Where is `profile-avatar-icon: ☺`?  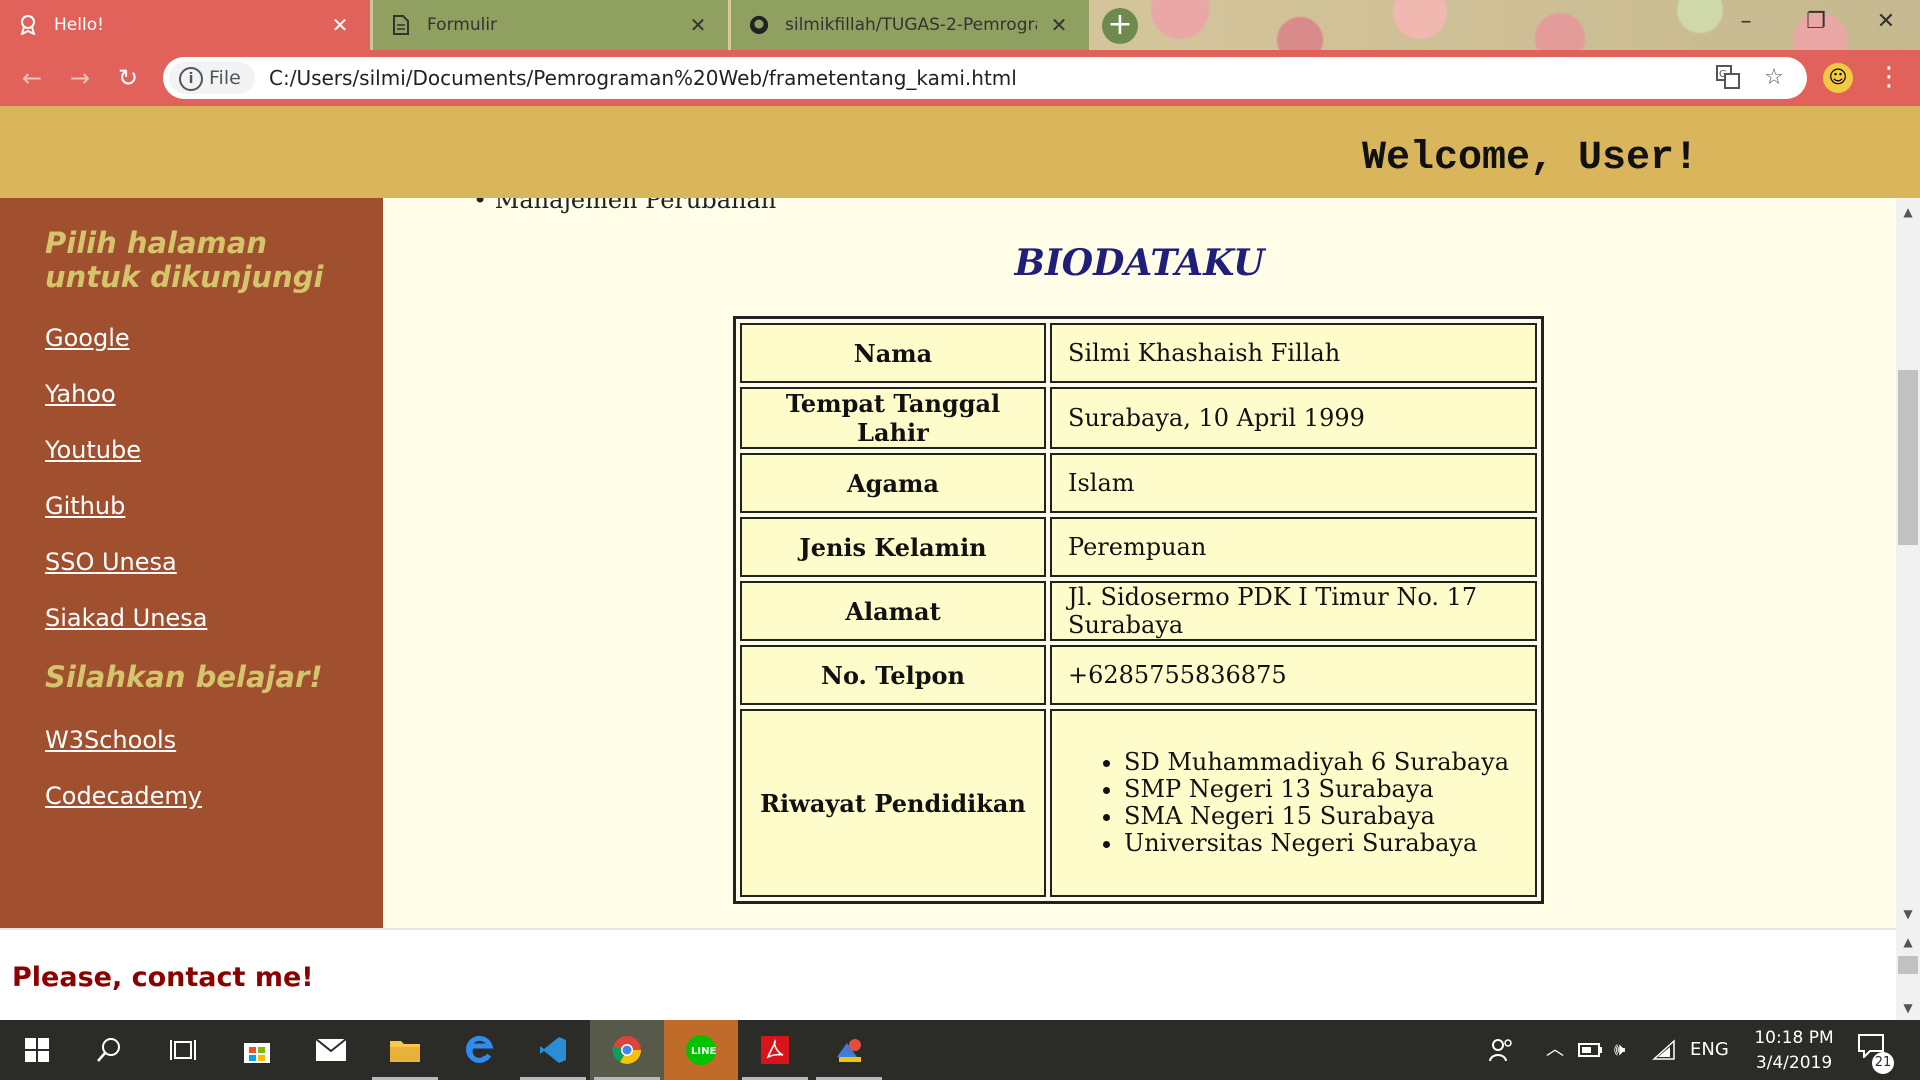
profile-avatar-icon: ☺ is located at coordinates (1838, 78).